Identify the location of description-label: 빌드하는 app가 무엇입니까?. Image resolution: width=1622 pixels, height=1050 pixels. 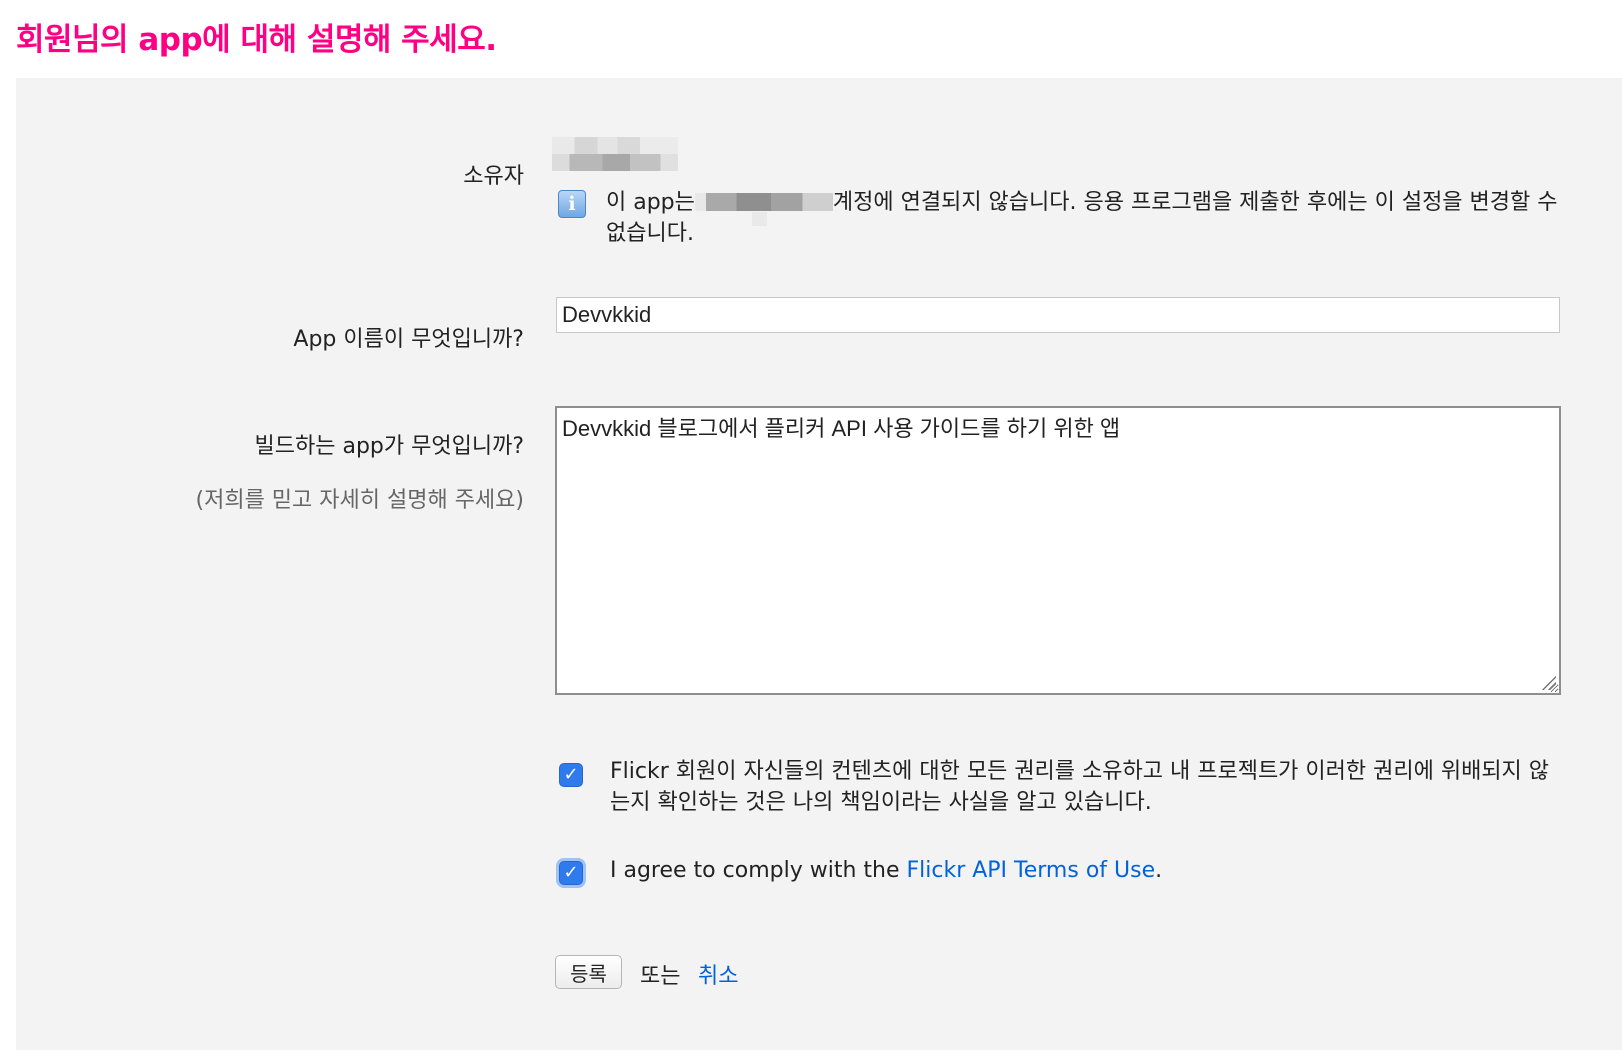
(389, 446).